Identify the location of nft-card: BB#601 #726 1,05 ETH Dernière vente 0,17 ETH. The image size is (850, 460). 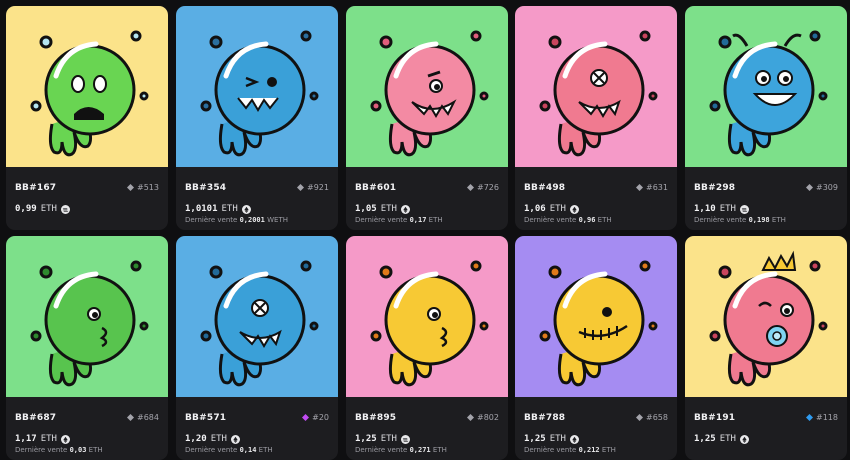
(427, 118).